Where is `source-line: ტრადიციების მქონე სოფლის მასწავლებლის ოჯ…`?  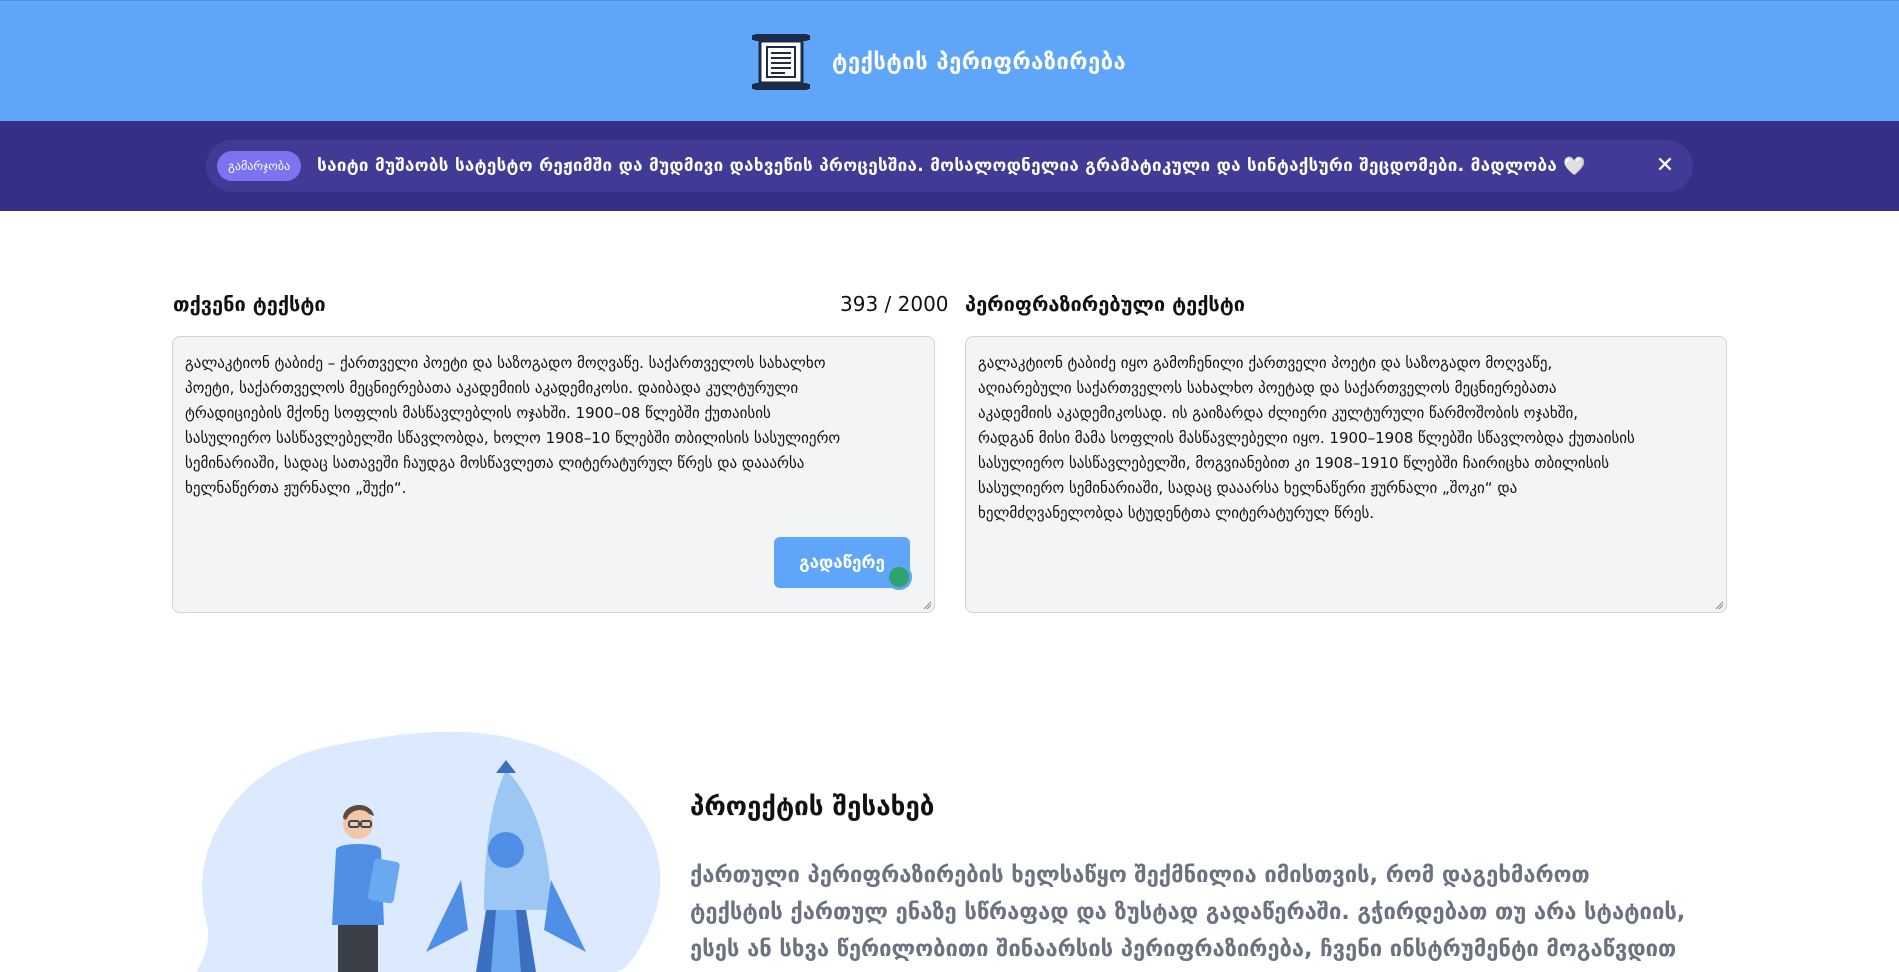 source-line: ტრადიციების მქონე სოფლის მასწავლებლის ოჯ… is located at coordinates (478, 413).